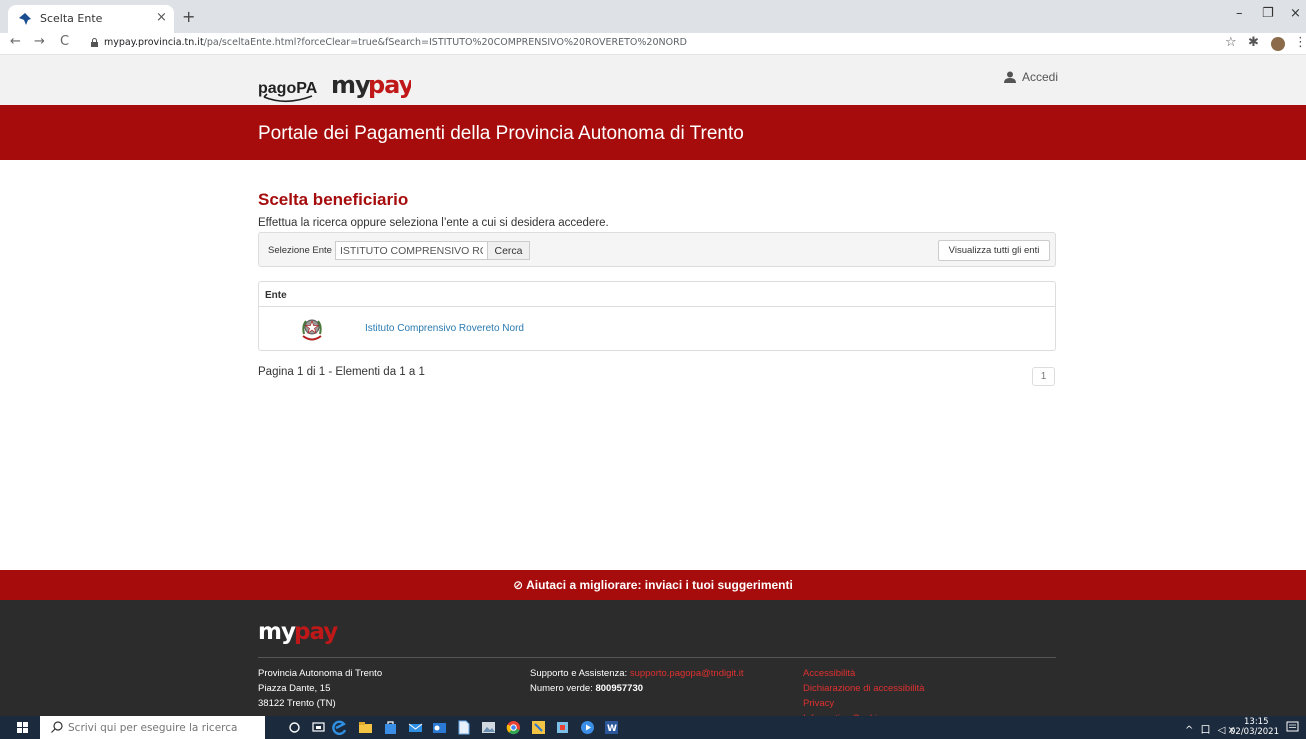 The image size is (1306, 739). I want to click on column-header-ente: Ente, so click(276, 295).